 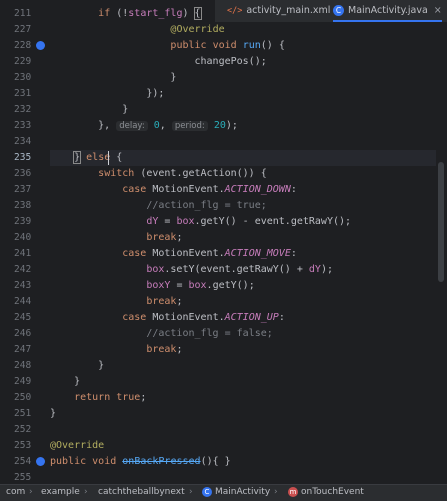 What do you see at coordinates (257, 253) in the screenshot?
I see `code-token: ACTION_MOVE` at bounding box center [257, 253].